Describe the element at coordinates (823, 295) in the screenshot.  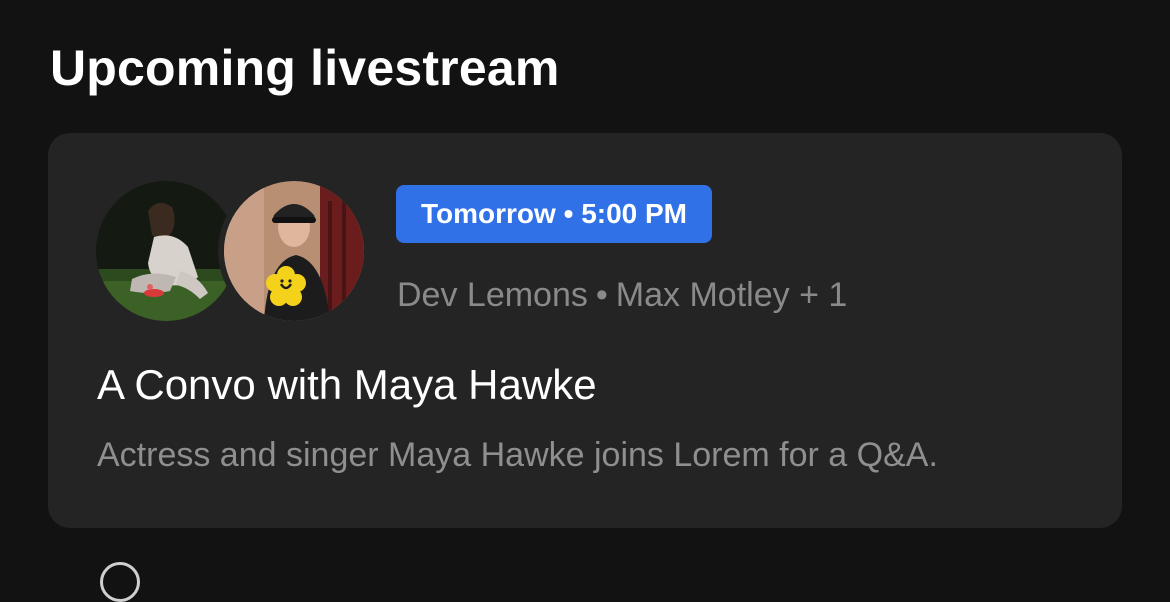
I see `host-more-count: + 1` at that location.